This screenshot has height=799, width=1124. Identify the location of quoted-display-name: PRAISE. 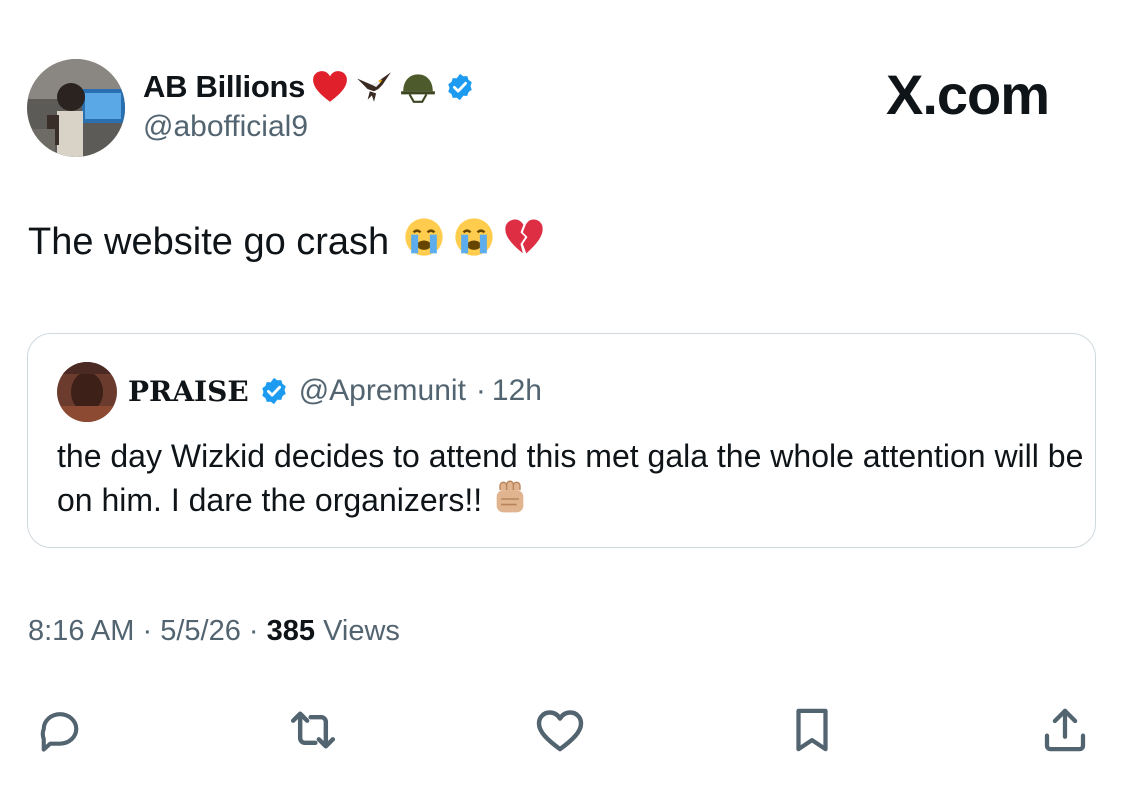
(188, 391).